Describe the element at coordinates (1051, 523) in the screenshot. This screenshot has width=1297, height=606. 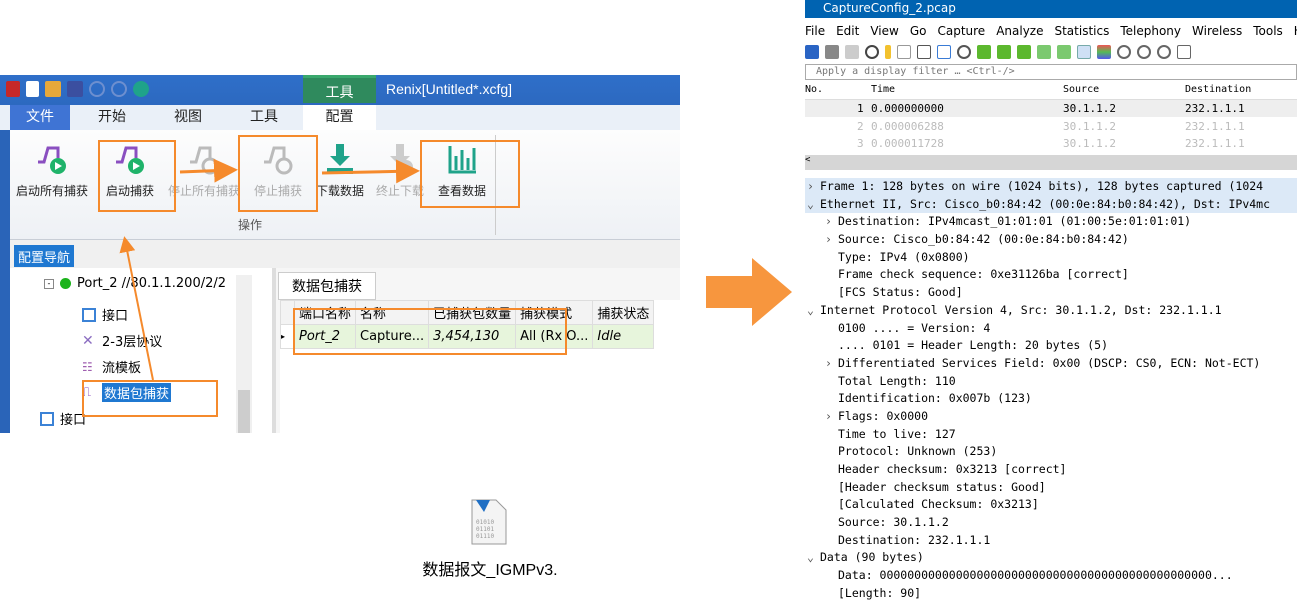
I see `detail-line: Source: 30.1.1.2` at that location.